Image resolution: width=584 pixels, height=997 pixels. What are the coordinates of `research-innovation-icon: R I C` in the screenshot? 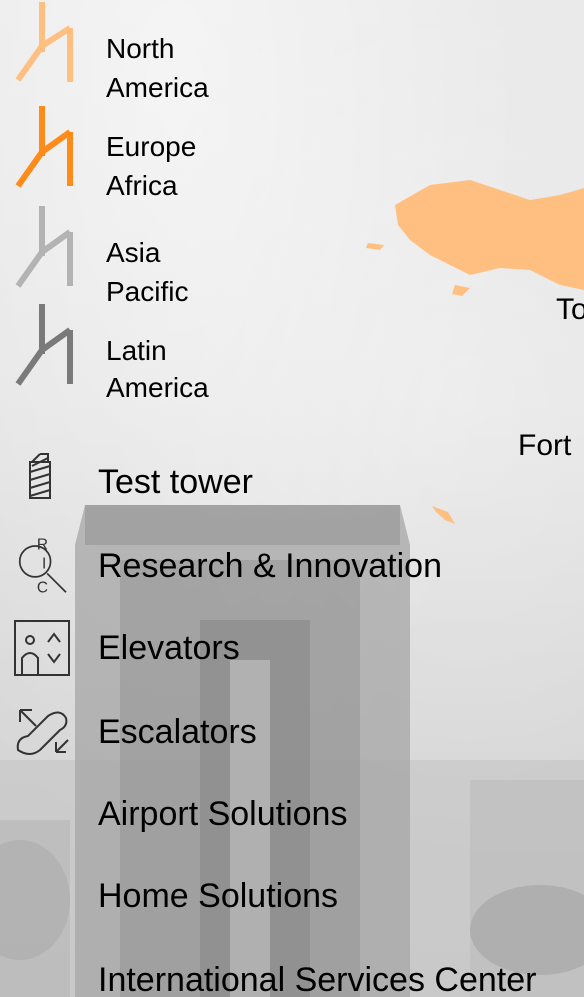 It's located at (42, 565).